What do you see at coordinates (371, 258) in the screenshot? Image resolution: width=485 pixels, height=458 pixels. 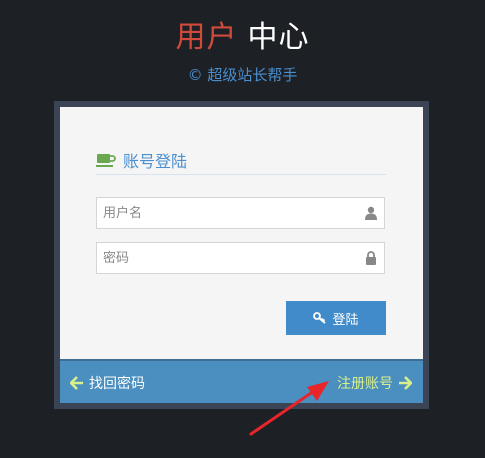 I see `lock-icon` at bounding box center [371, 258].